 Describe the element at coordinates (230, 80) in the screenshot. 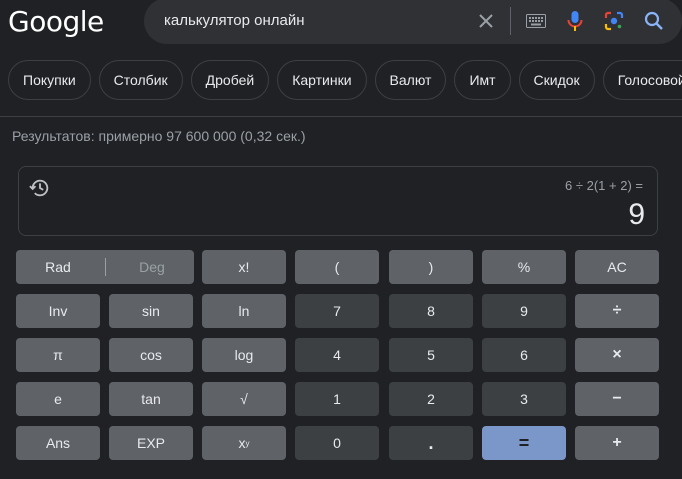

I see `chip-fractions: Дробей` at that location.